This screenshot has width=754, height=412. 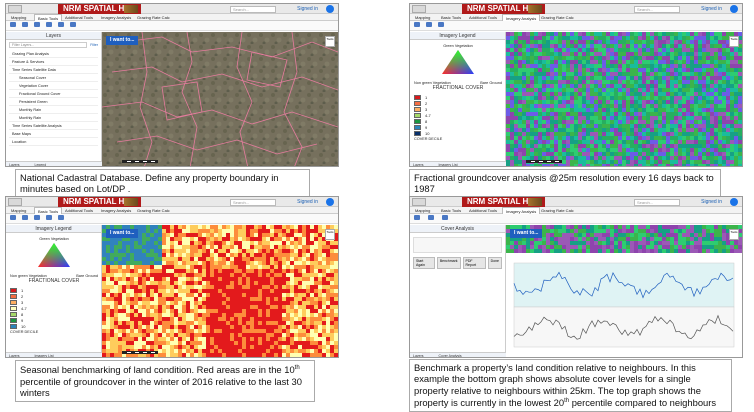 What do you see at coordinates (457, 36) in the screenshot?
I see `sidebar-title: Imagery Legend` at bounding box center [457, 36].